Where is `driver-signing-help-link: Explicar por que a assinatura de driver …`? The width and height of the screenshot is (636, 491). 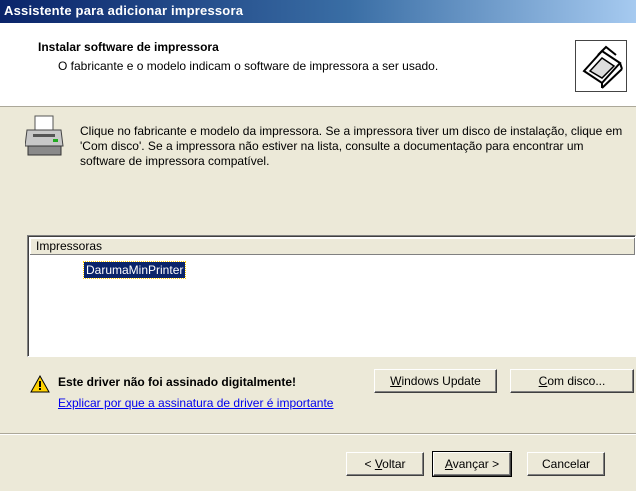 driver-signing-help-link: Explicar por que a assinatura de driver … is located at coordinates (195, 403).